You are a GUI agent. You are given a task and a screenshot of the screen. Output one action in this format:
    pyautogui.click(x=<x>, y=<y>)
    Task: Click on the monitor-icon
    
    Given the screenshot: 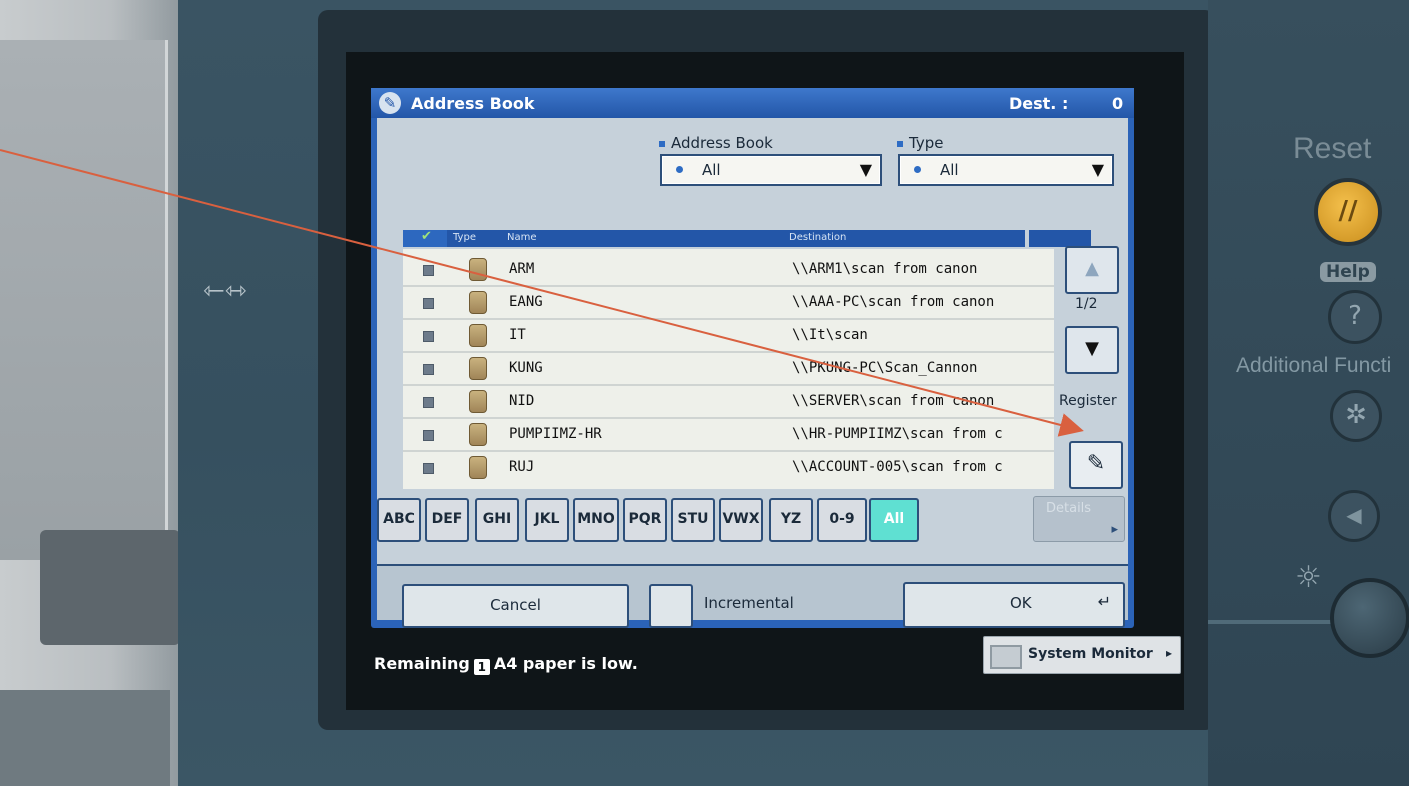 What is the action you would take?
    pyautogui.click(x=1006, y=657)
    